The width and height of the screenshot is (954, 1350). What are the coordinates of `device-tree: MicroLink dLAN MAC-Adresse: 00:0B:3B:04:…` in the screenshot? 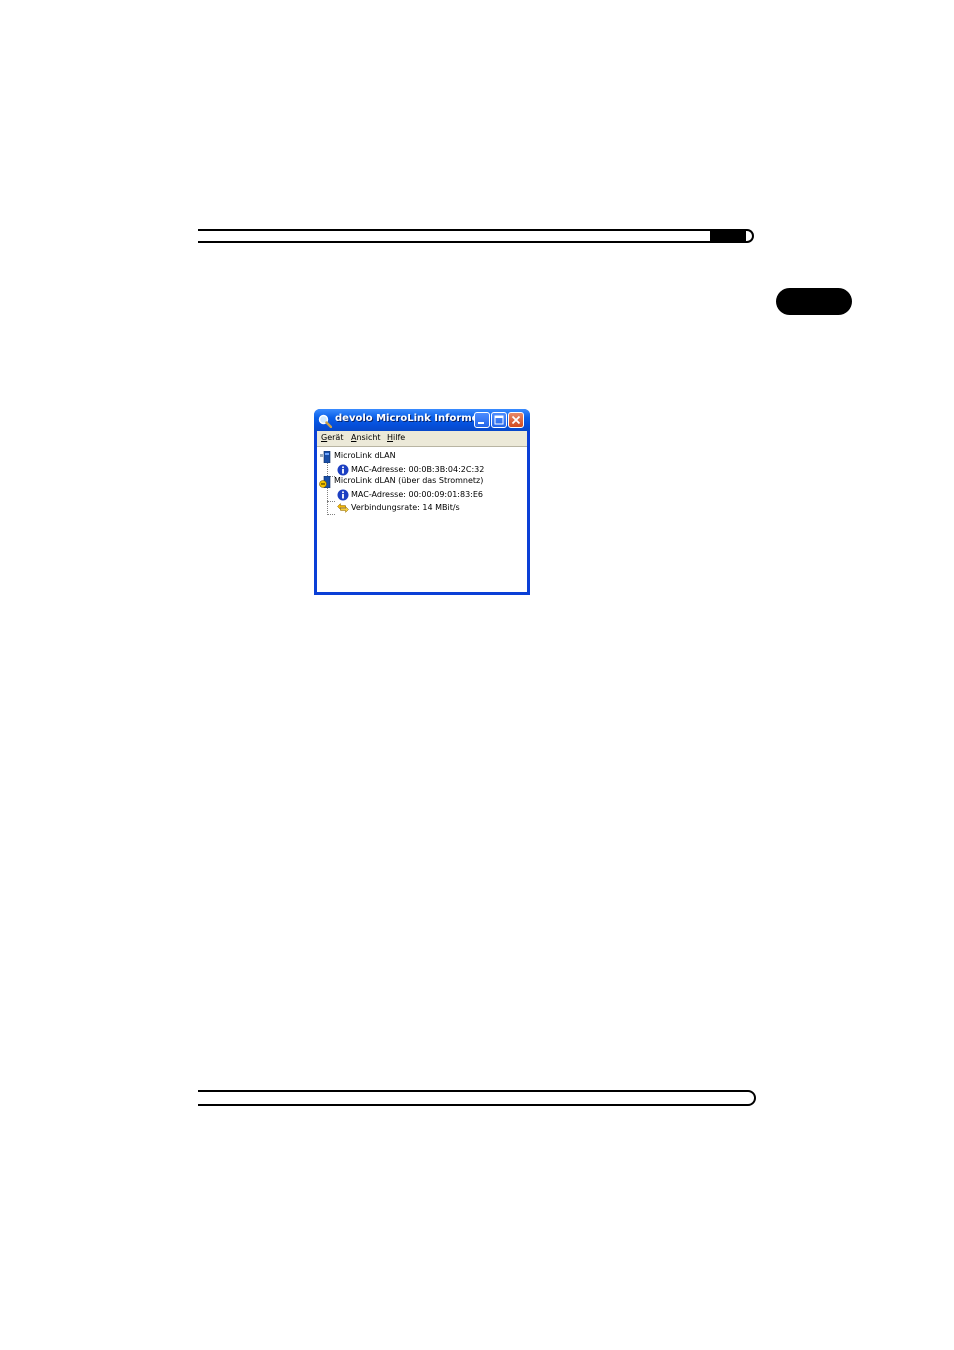 It's located at (422, 519).